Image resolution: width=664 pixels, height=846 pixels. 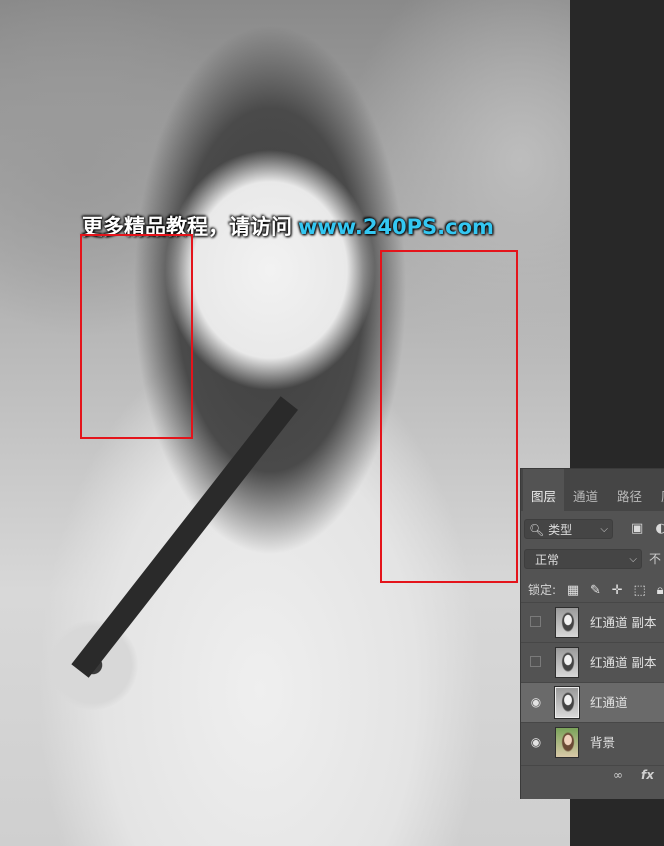 I want to click on layer-name: 背景, so click(x=603, y=742).